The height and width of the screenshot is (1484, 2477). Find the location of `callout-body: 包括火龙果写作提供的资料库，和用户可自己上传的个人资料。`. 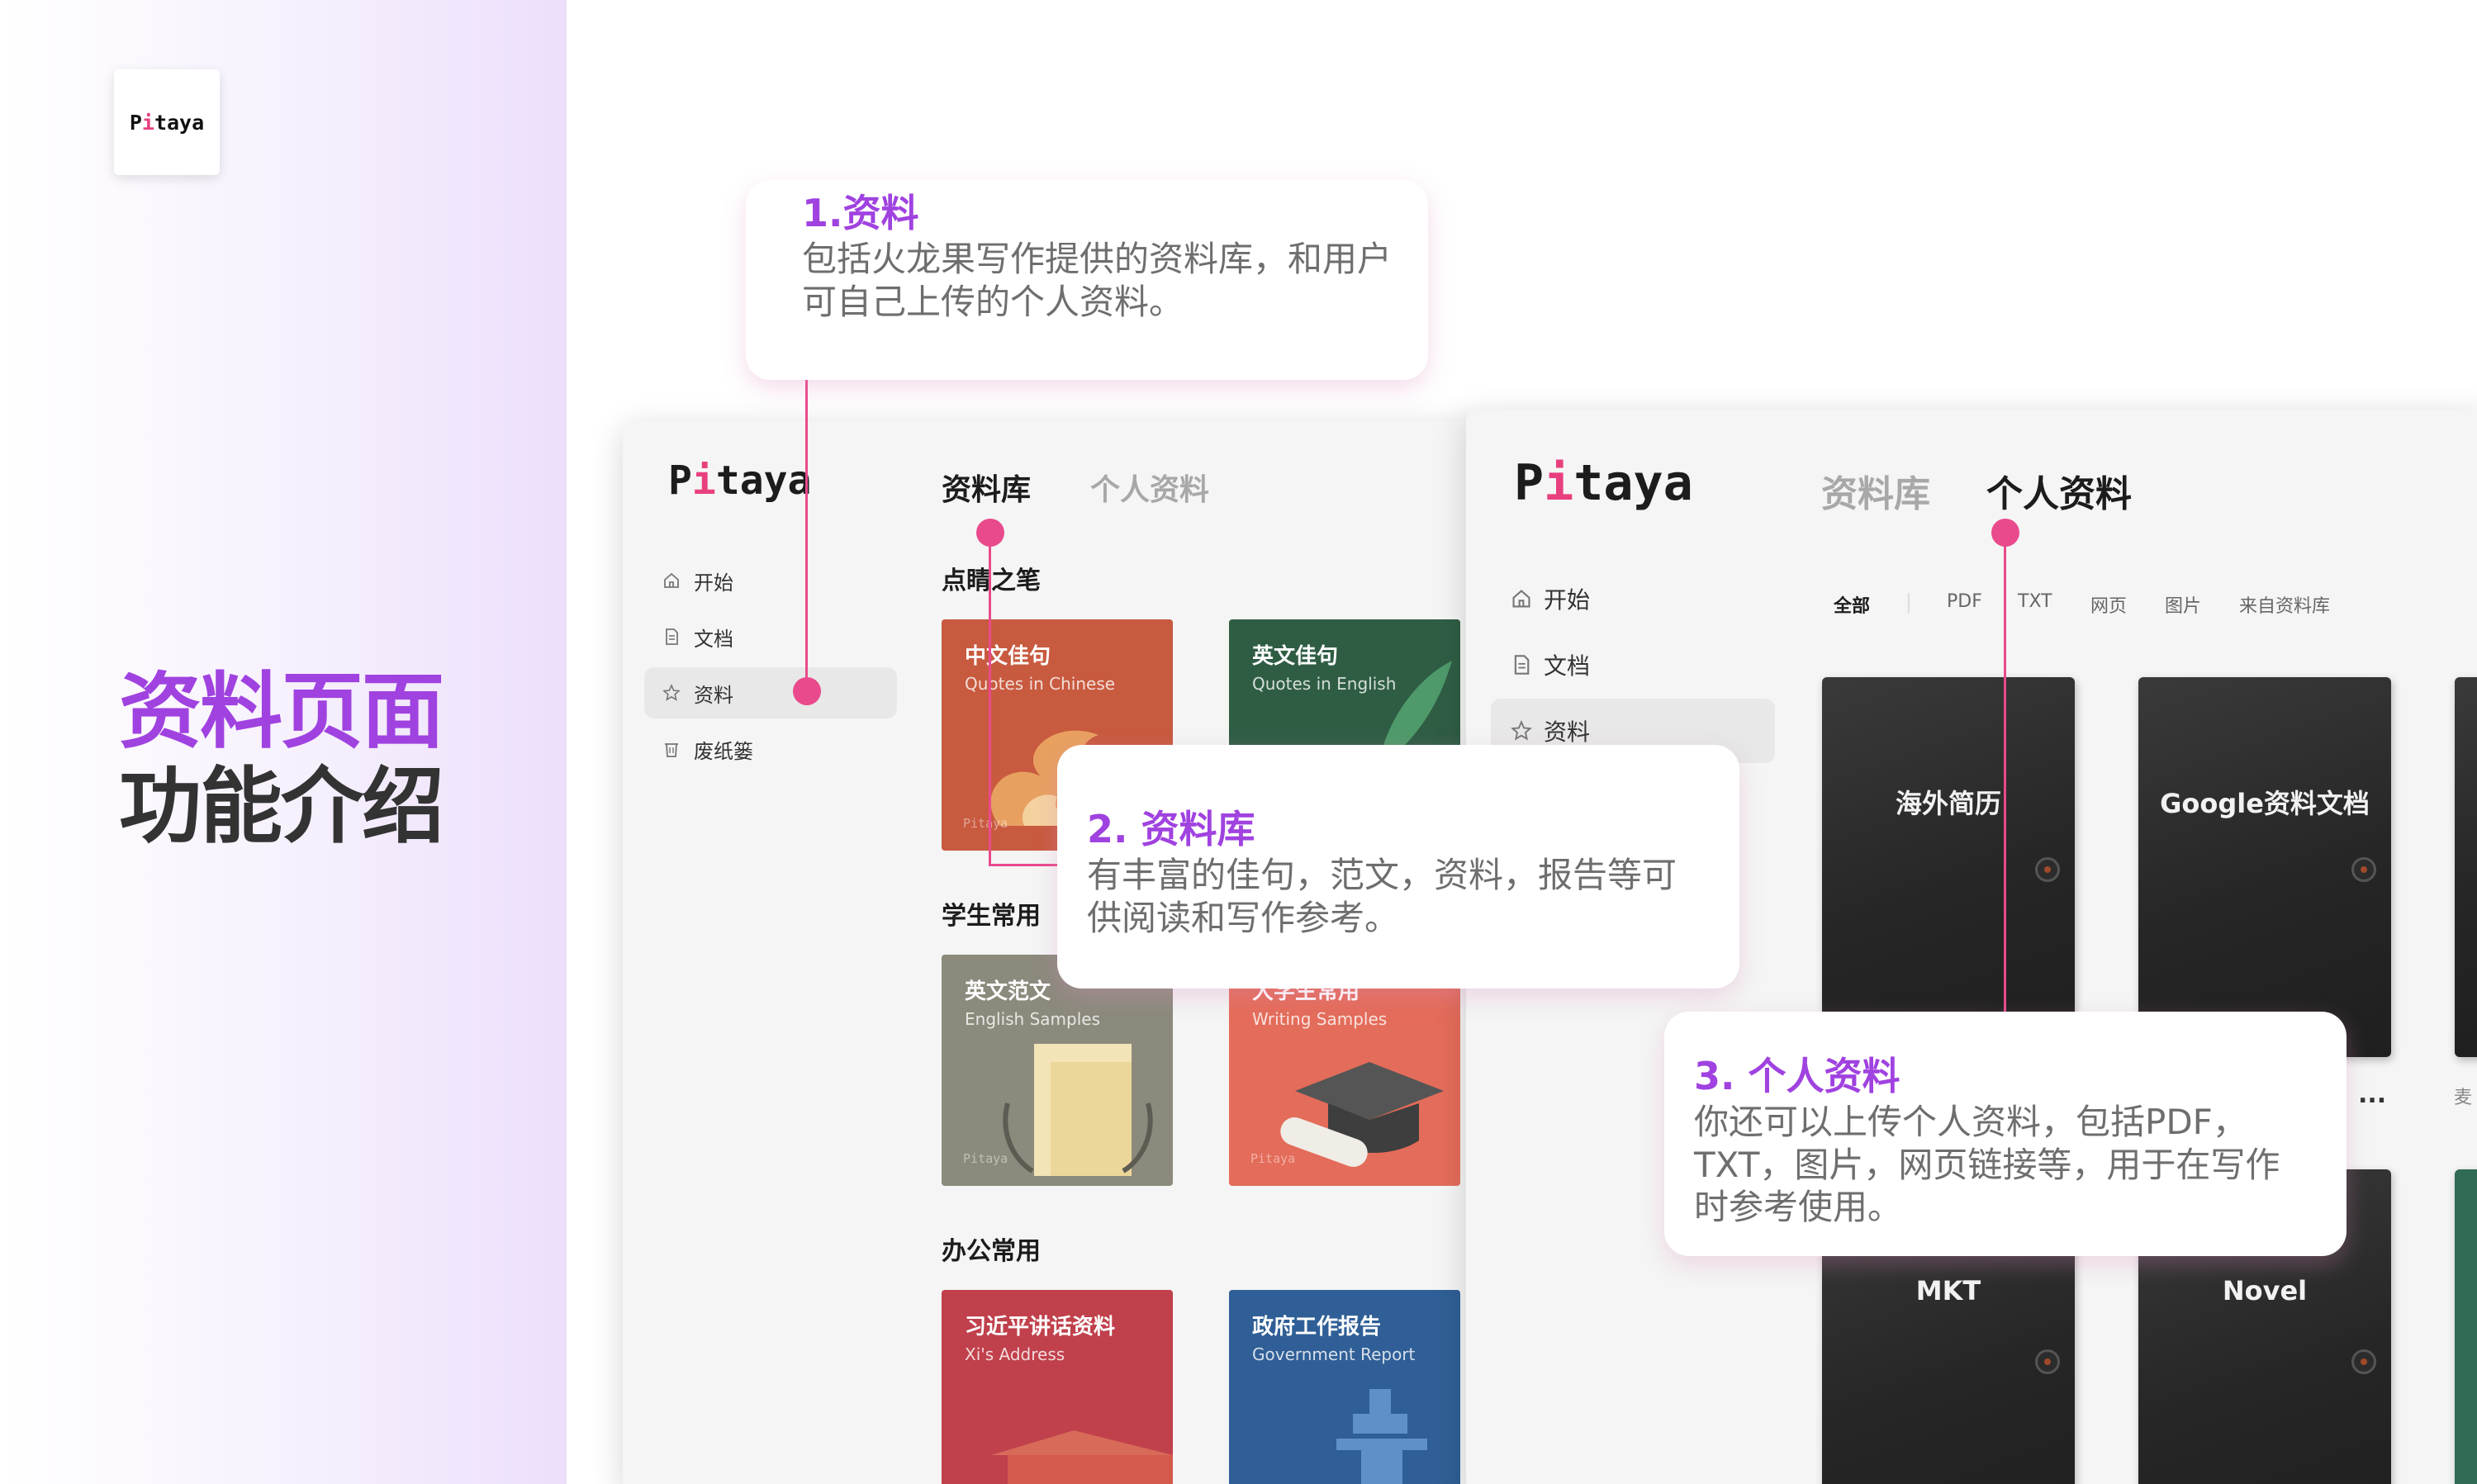

callout-body: 包括火龙果写作提供的资料库，和用户可自己上传的个人资料。 is located at coordinates (1097, 280).